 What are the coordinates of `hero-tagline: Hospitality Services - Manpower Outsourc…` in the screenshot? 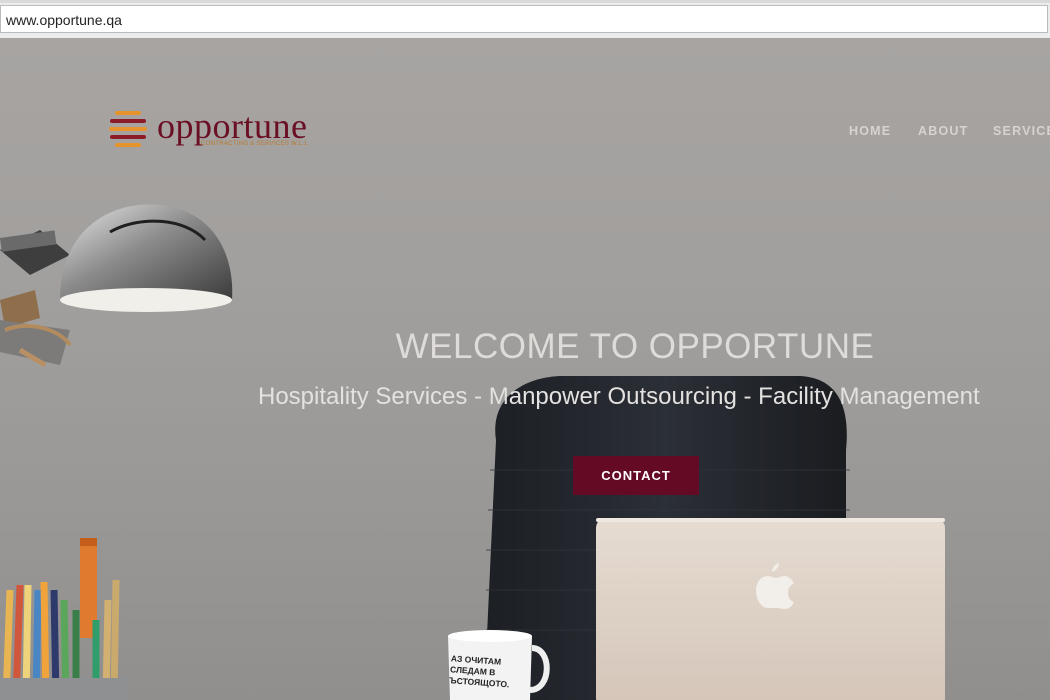 It's located at (619, 396).